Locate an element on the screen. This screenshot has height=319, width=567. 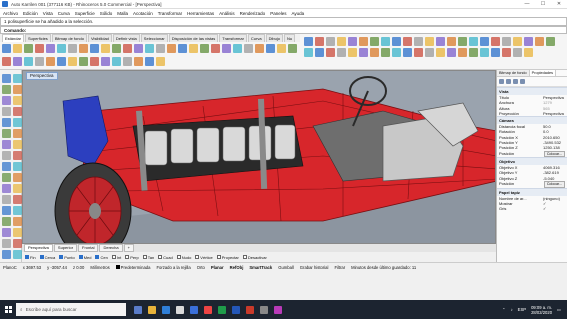
menu-ayuda: Ayuda is located at coordinates (297, 13).